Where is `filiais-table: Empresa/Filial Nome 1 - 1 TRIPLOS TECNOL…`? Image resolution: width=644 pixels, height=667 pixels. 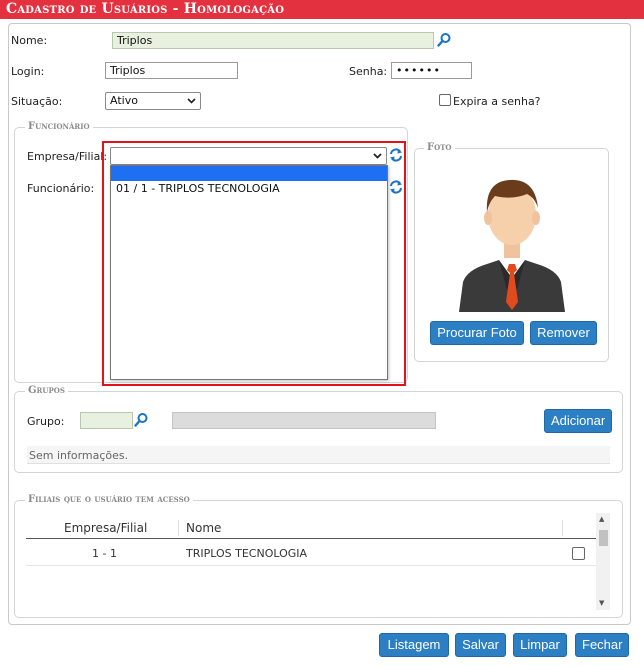
filiais-table: Empresa/Filial Nome 1 - 1 TRIPLOS TECNOL… is located at coordinates (315, 561).